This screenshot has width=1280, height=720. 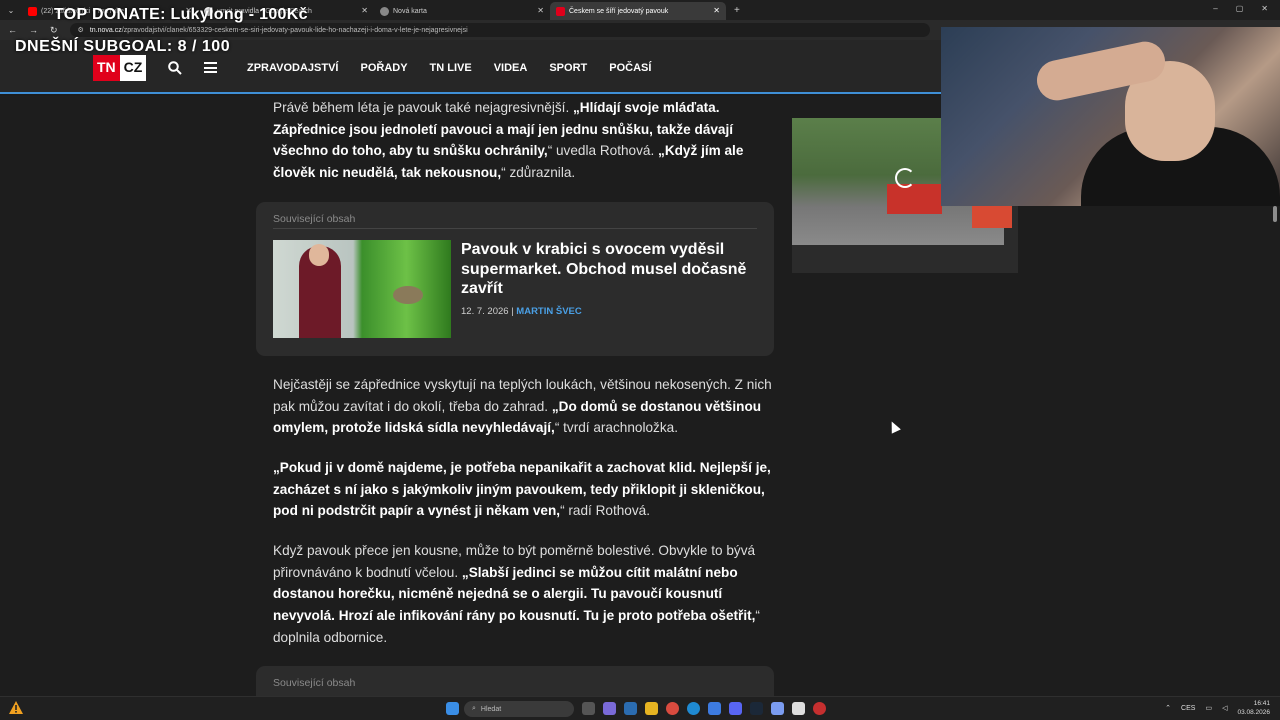 What do you see at coordinates (474, 708) in the screenshot?
I see `search-icon: ⌕` at bounding box center [474, 708].